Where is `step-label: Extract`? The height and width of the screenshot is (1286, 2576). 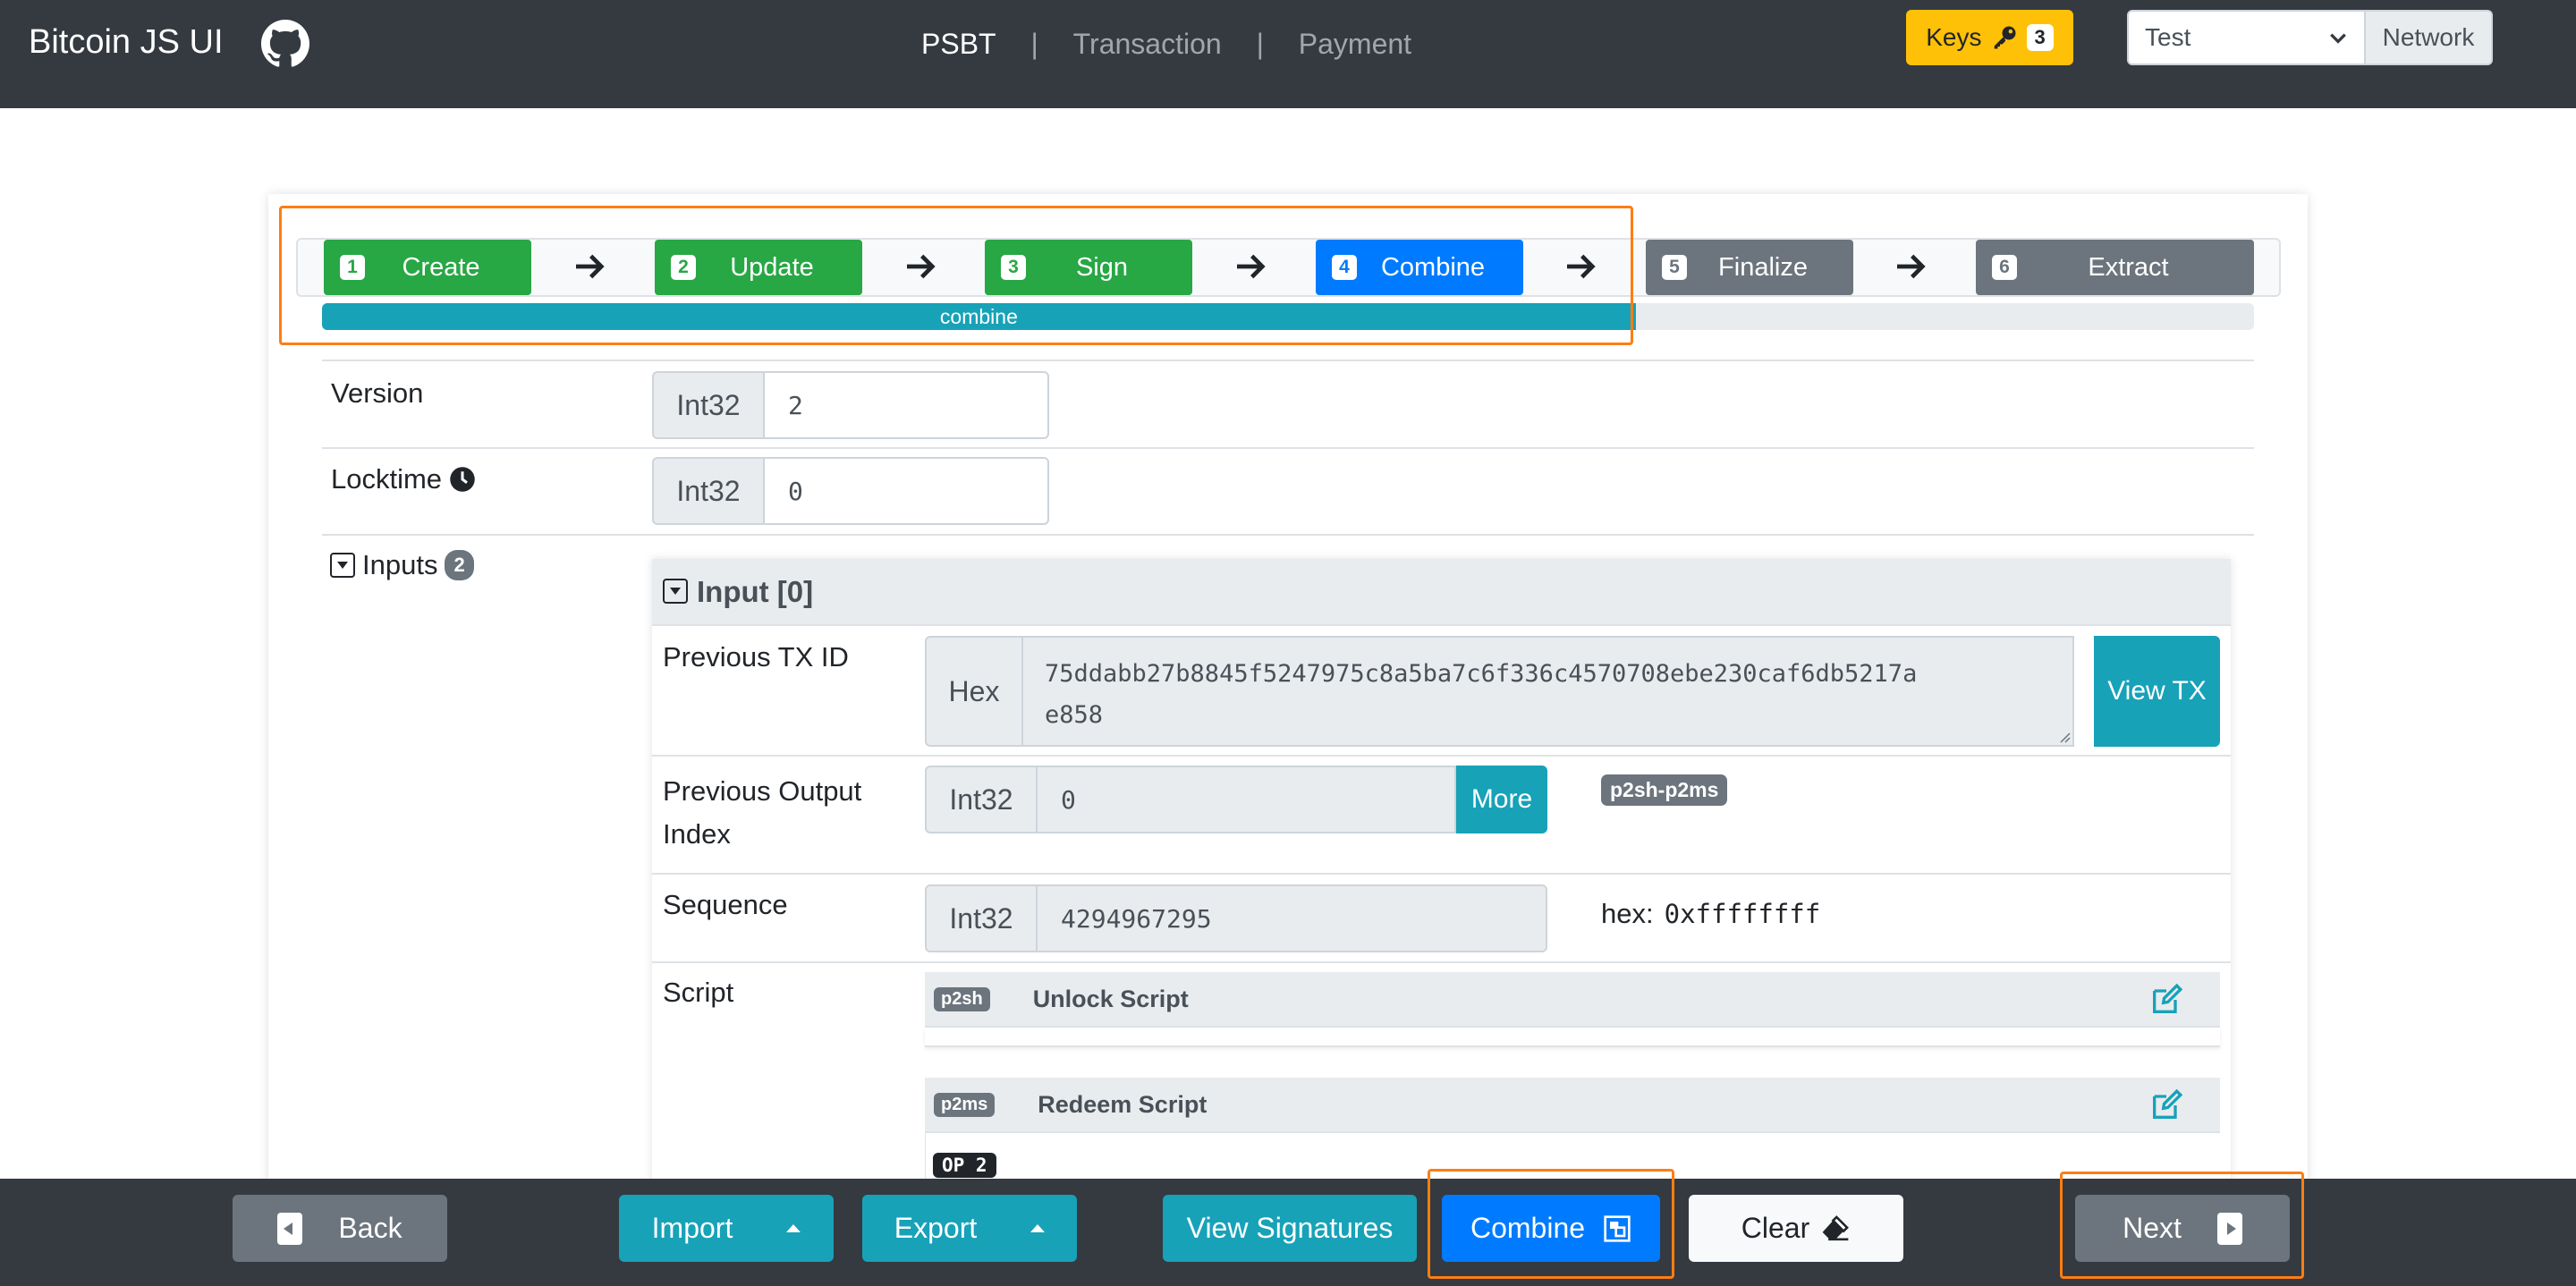 step-label: Extract is located at coordinates (2128, 267).